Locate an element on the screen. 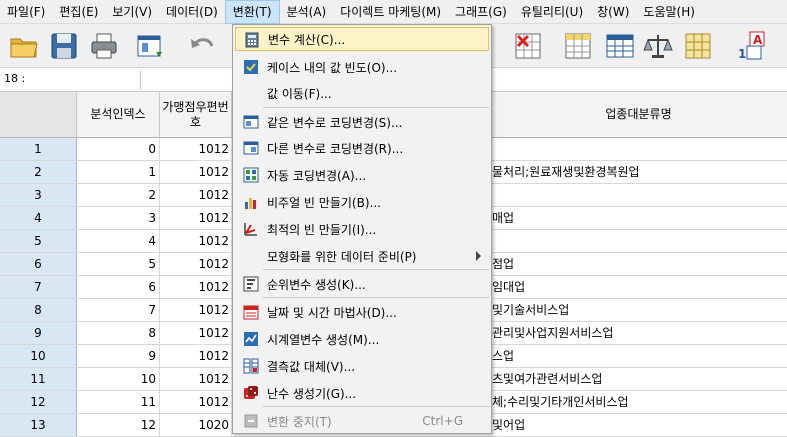 This screenshot has height=437, width=787. menu-window: 창(W) is located at coordinates (613, 12).